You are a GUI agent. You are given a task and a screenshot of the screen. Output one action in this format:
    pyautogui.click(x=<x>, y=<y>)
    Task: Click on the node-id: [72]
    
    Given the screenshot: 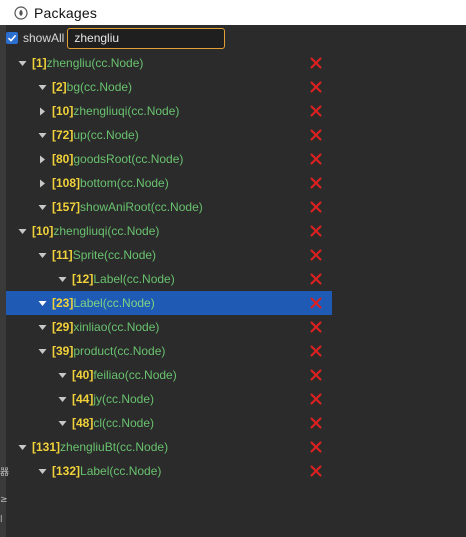 What is the action you would take?
    pyautogui.click(x=63, y=135)
    